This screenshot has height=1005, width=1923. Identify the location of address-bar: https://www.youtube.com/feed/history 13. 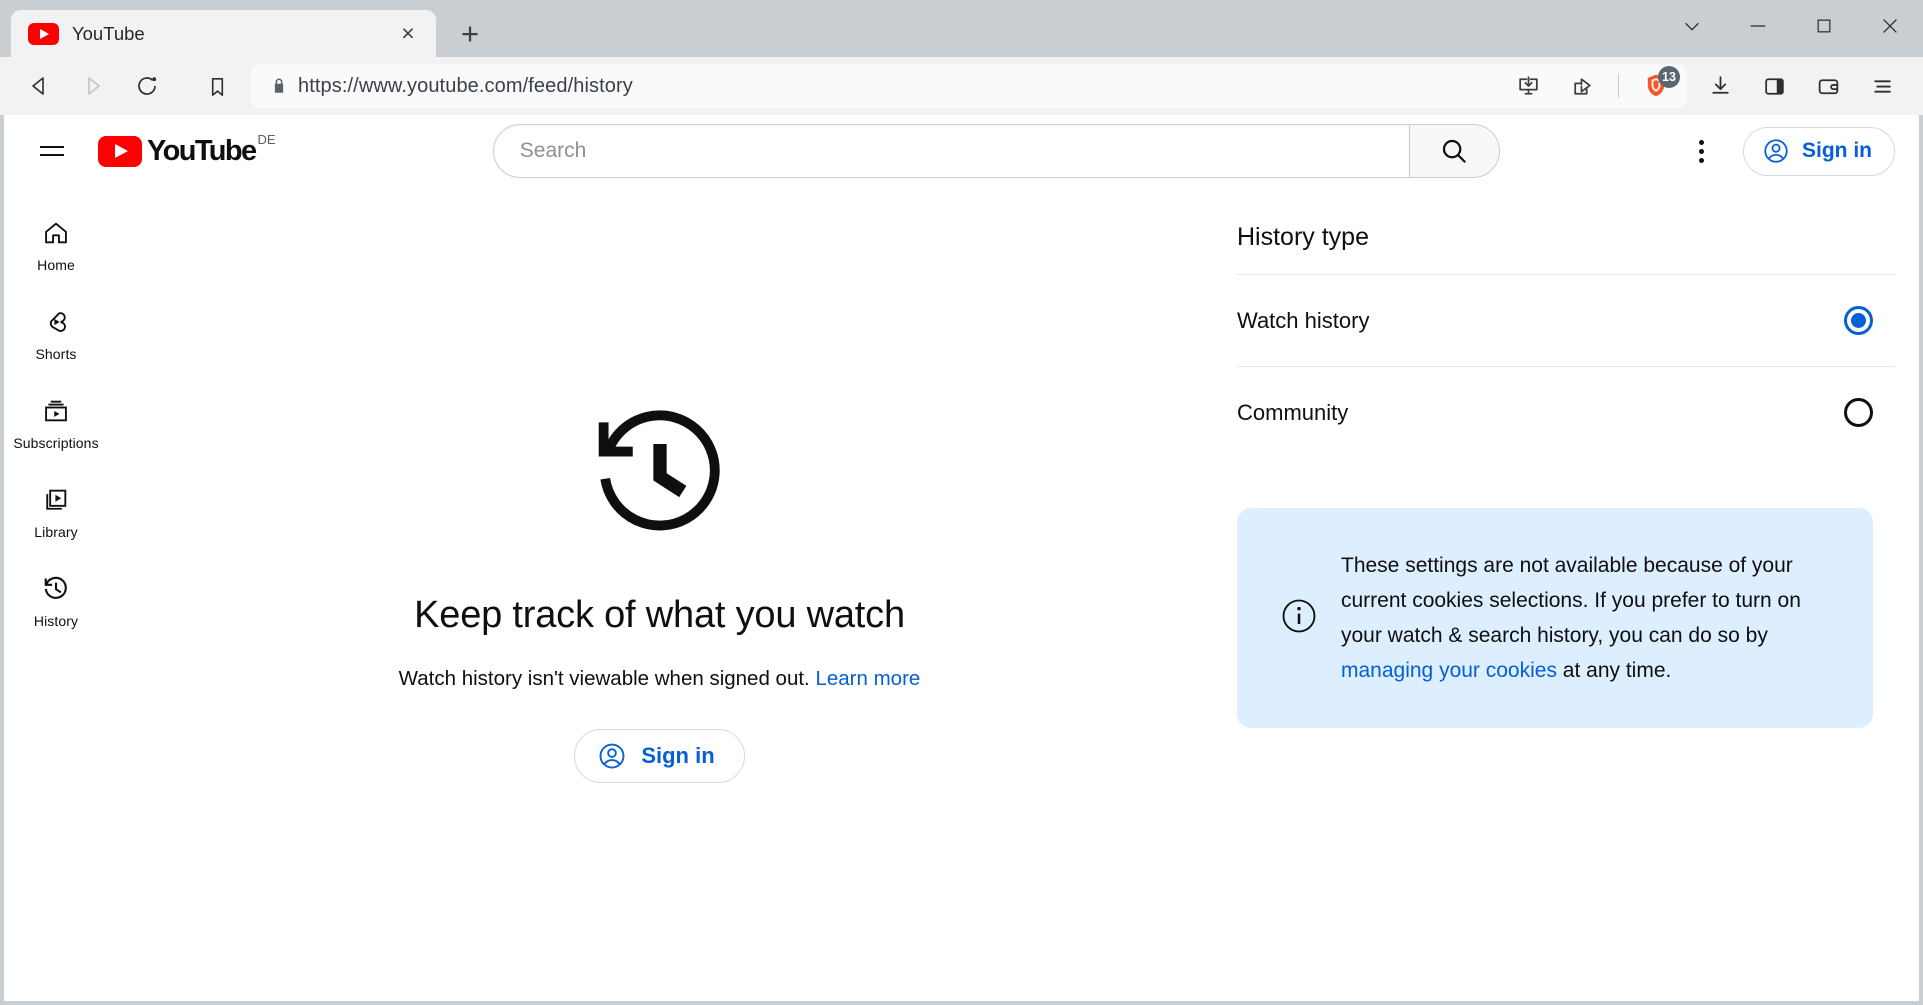
(968, 86).